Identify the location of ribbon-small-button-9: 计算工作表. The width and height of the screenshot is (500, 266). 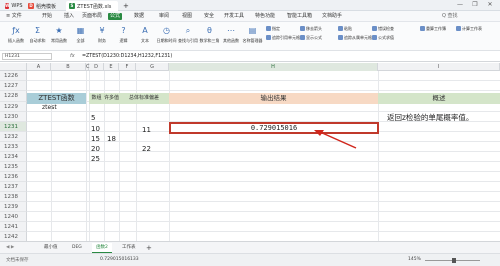
(469, 28).